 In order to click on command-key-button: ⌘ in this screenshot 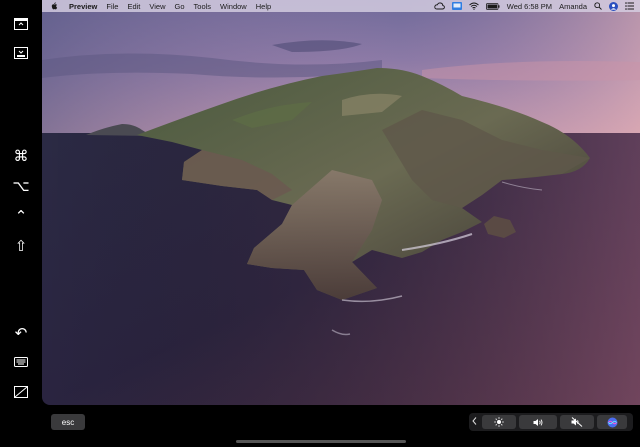, I will do `click(21, 156)`.